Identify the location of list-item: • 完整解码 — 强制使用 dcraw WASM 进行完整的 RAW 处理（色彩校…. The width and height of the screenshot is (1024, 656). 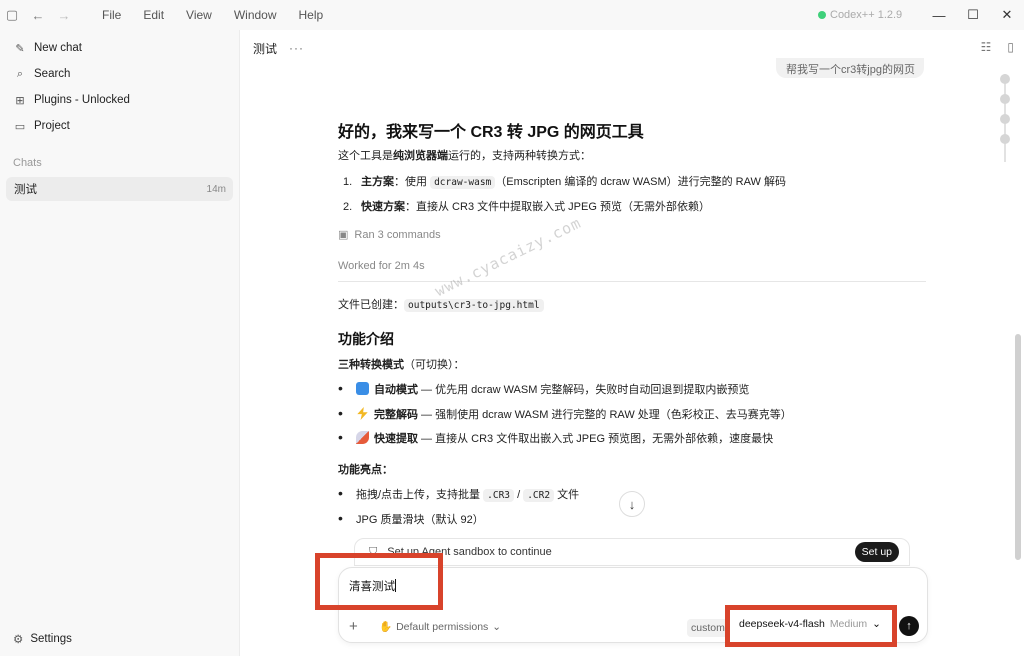
(565, 413).